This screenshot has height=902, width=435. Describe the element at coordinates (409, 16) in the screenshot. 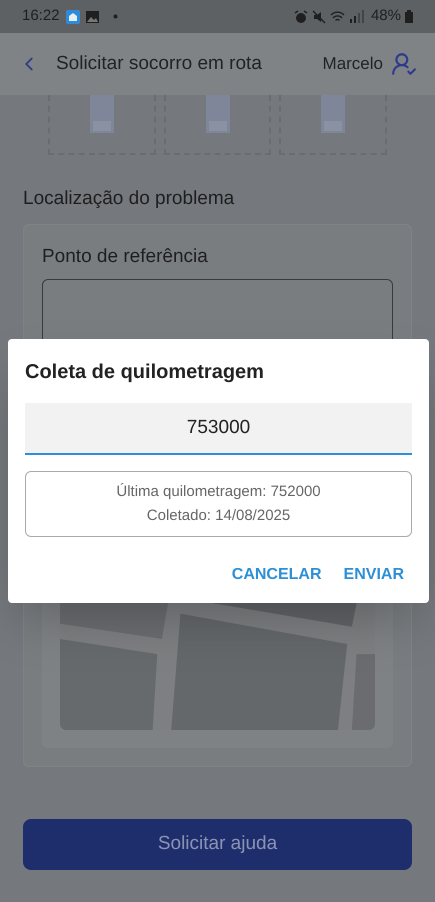

I see `battery-icon` at that location.